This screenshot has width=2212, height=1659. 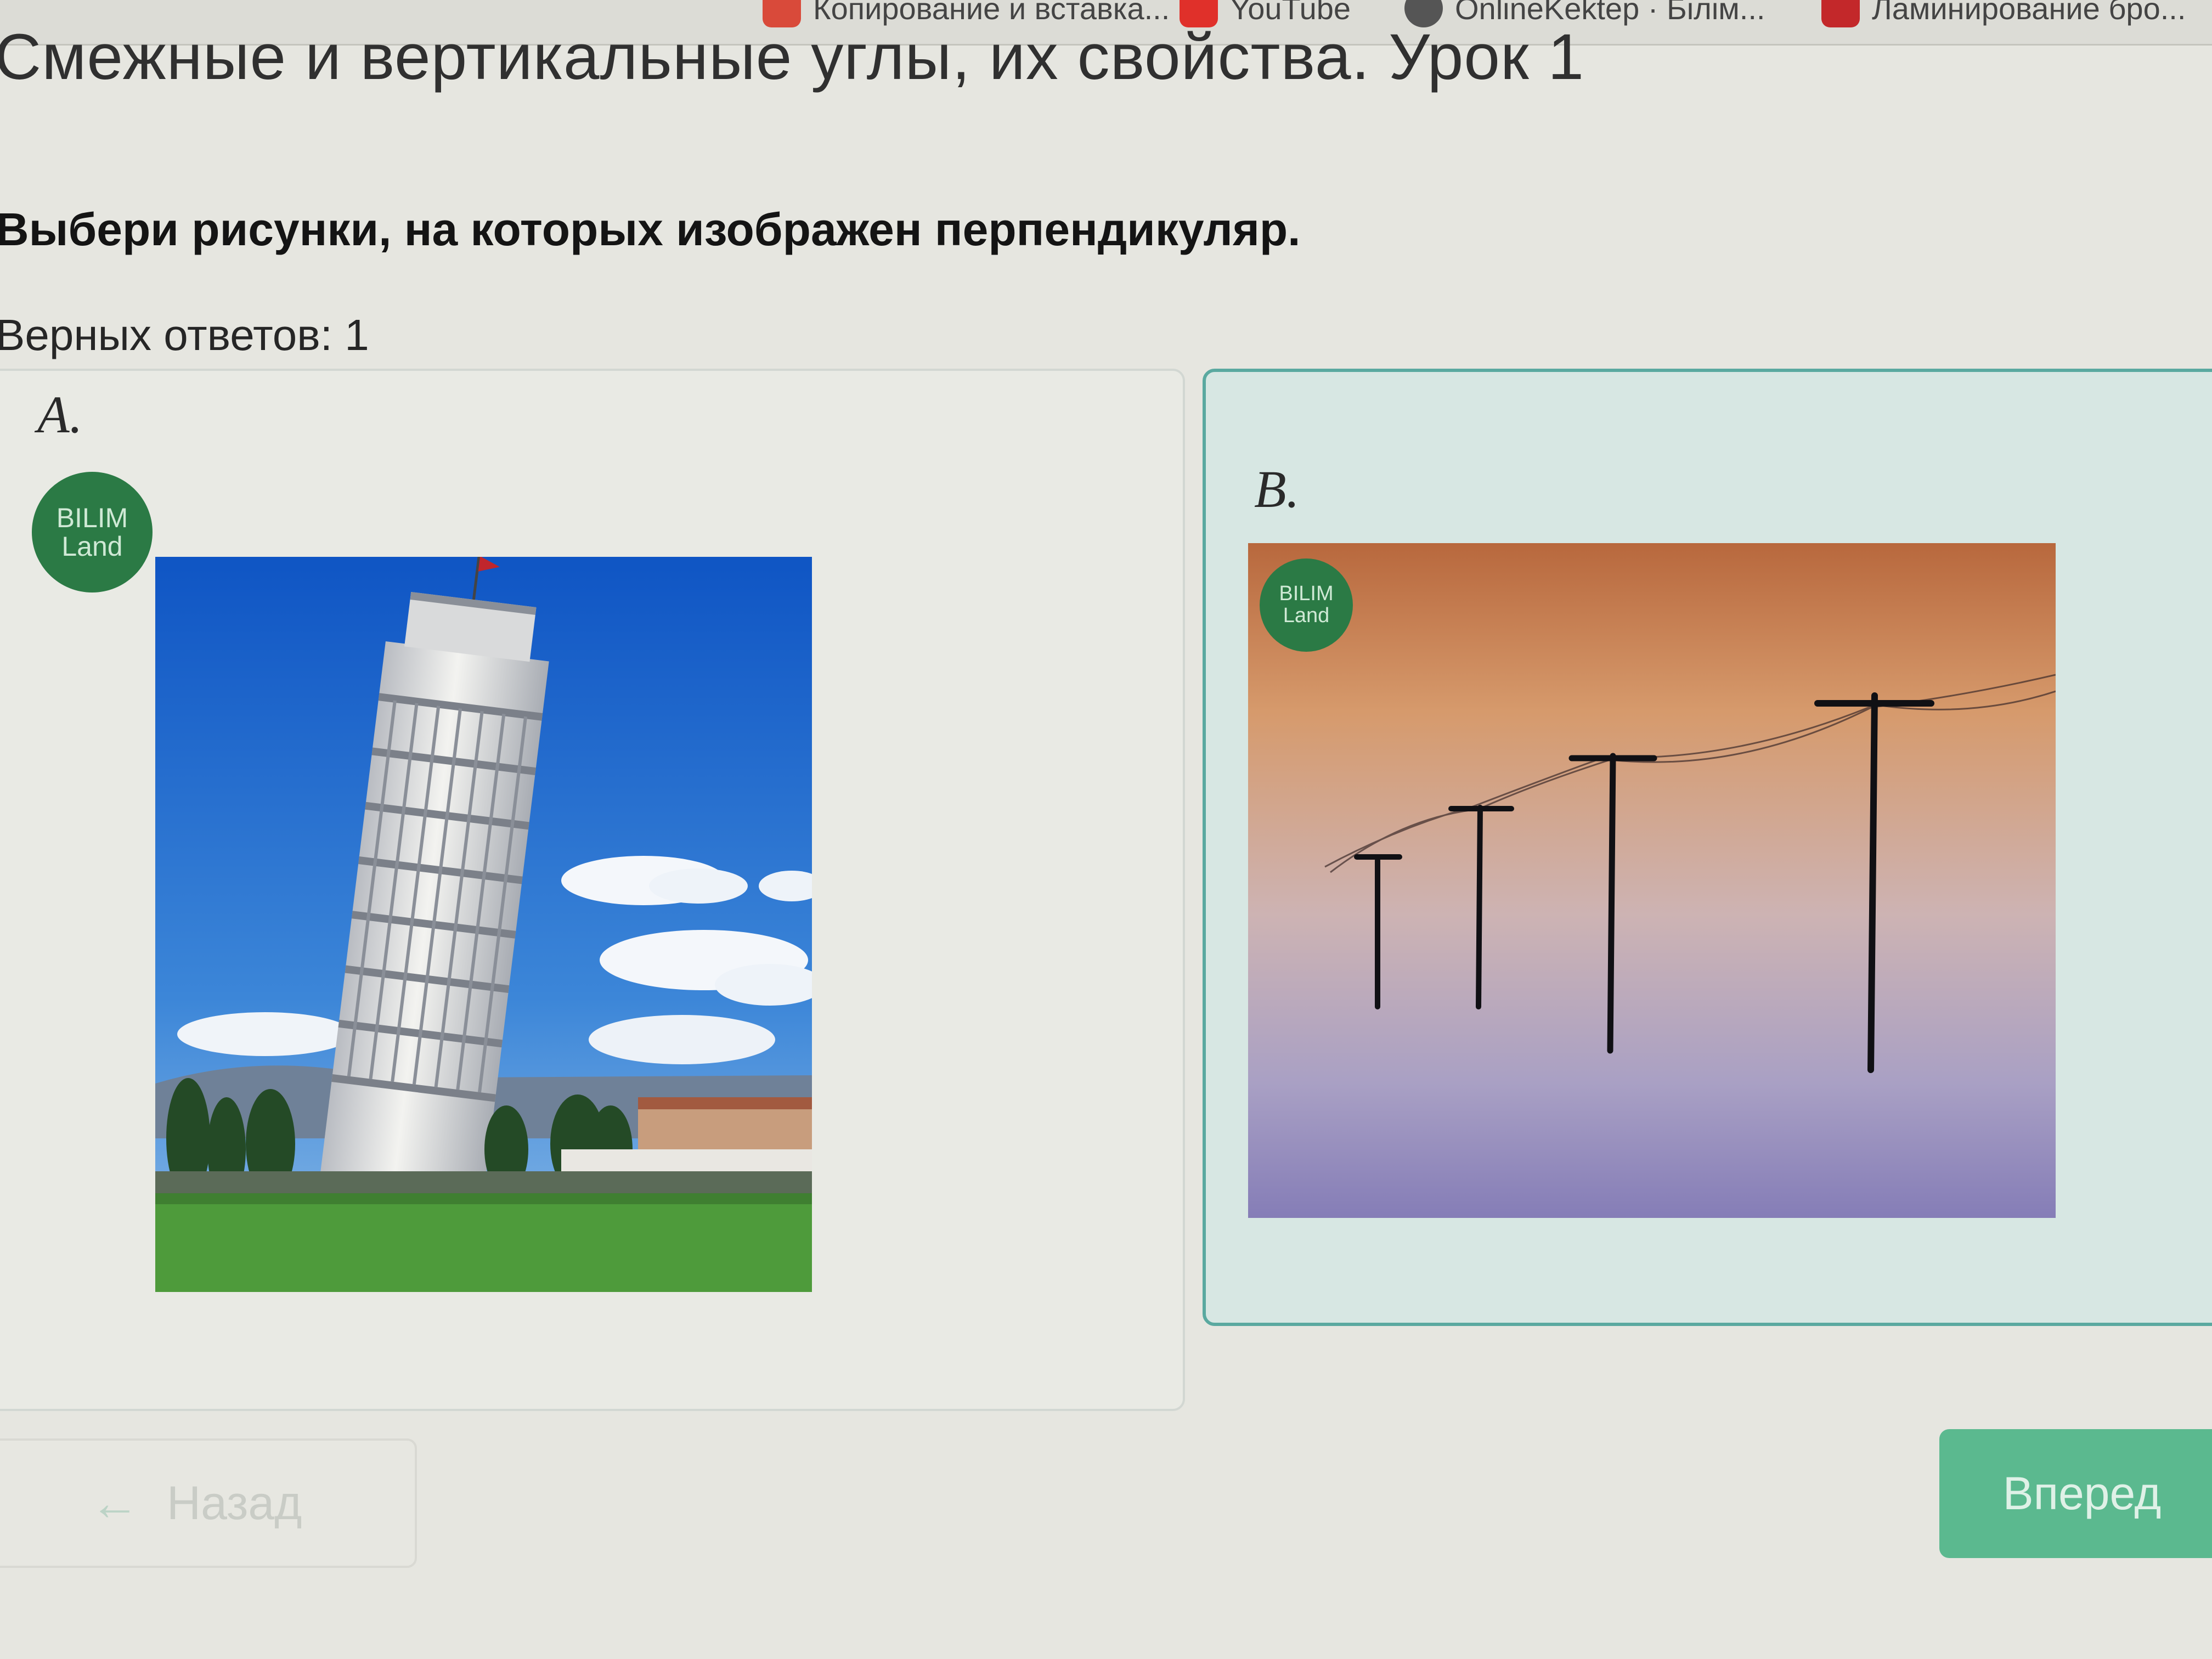 I want to click on next-button-label: Вперед, so click(x=2082, y=1493).